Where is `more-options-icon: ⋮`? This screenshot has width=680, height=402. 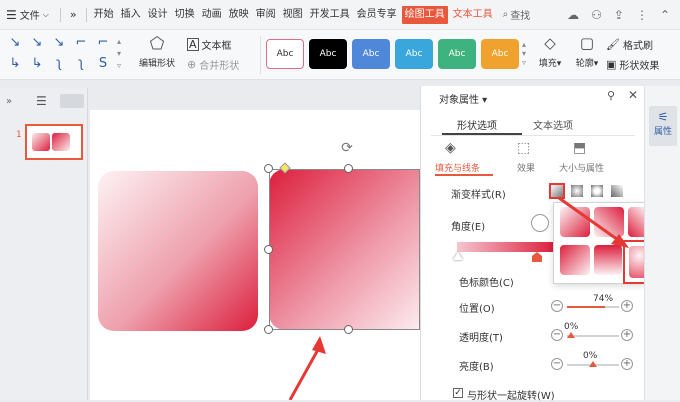
more-options-icon: ⋮ is located at coordinates (642, 15).